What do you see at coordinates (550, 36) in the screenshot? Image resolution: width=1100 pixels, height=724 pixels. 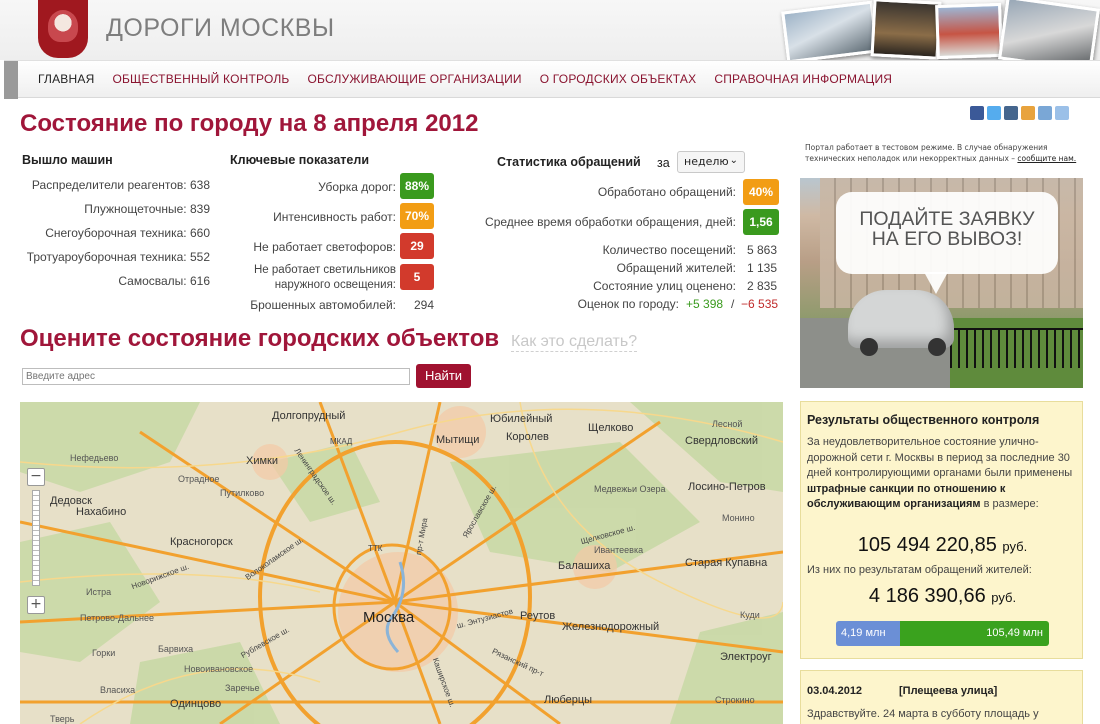 I see `header: ДОРОГИ МОСКВЫ` at bounding box center [550, 36].